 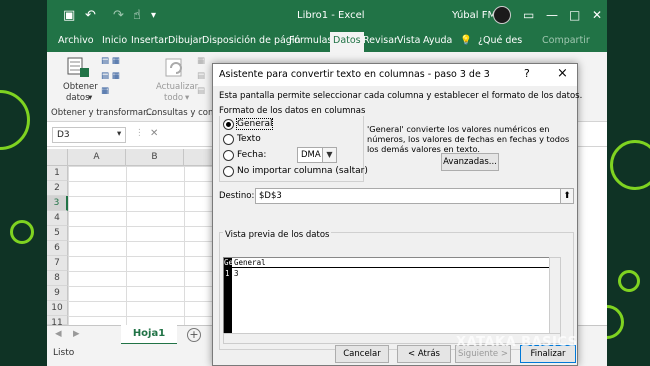 I want to click on row-header: 10, so click(x=57, y=308).